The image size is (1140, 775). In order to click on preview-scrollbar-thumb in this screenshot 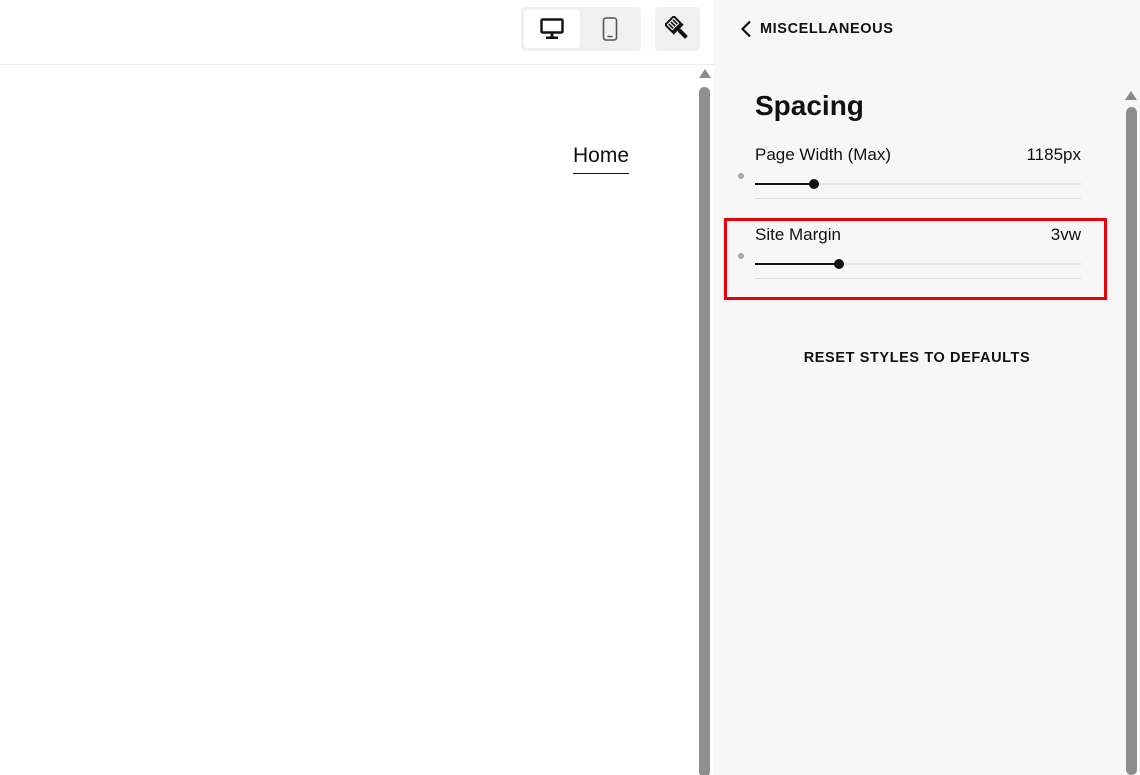, I will do `click(704, 431)`.